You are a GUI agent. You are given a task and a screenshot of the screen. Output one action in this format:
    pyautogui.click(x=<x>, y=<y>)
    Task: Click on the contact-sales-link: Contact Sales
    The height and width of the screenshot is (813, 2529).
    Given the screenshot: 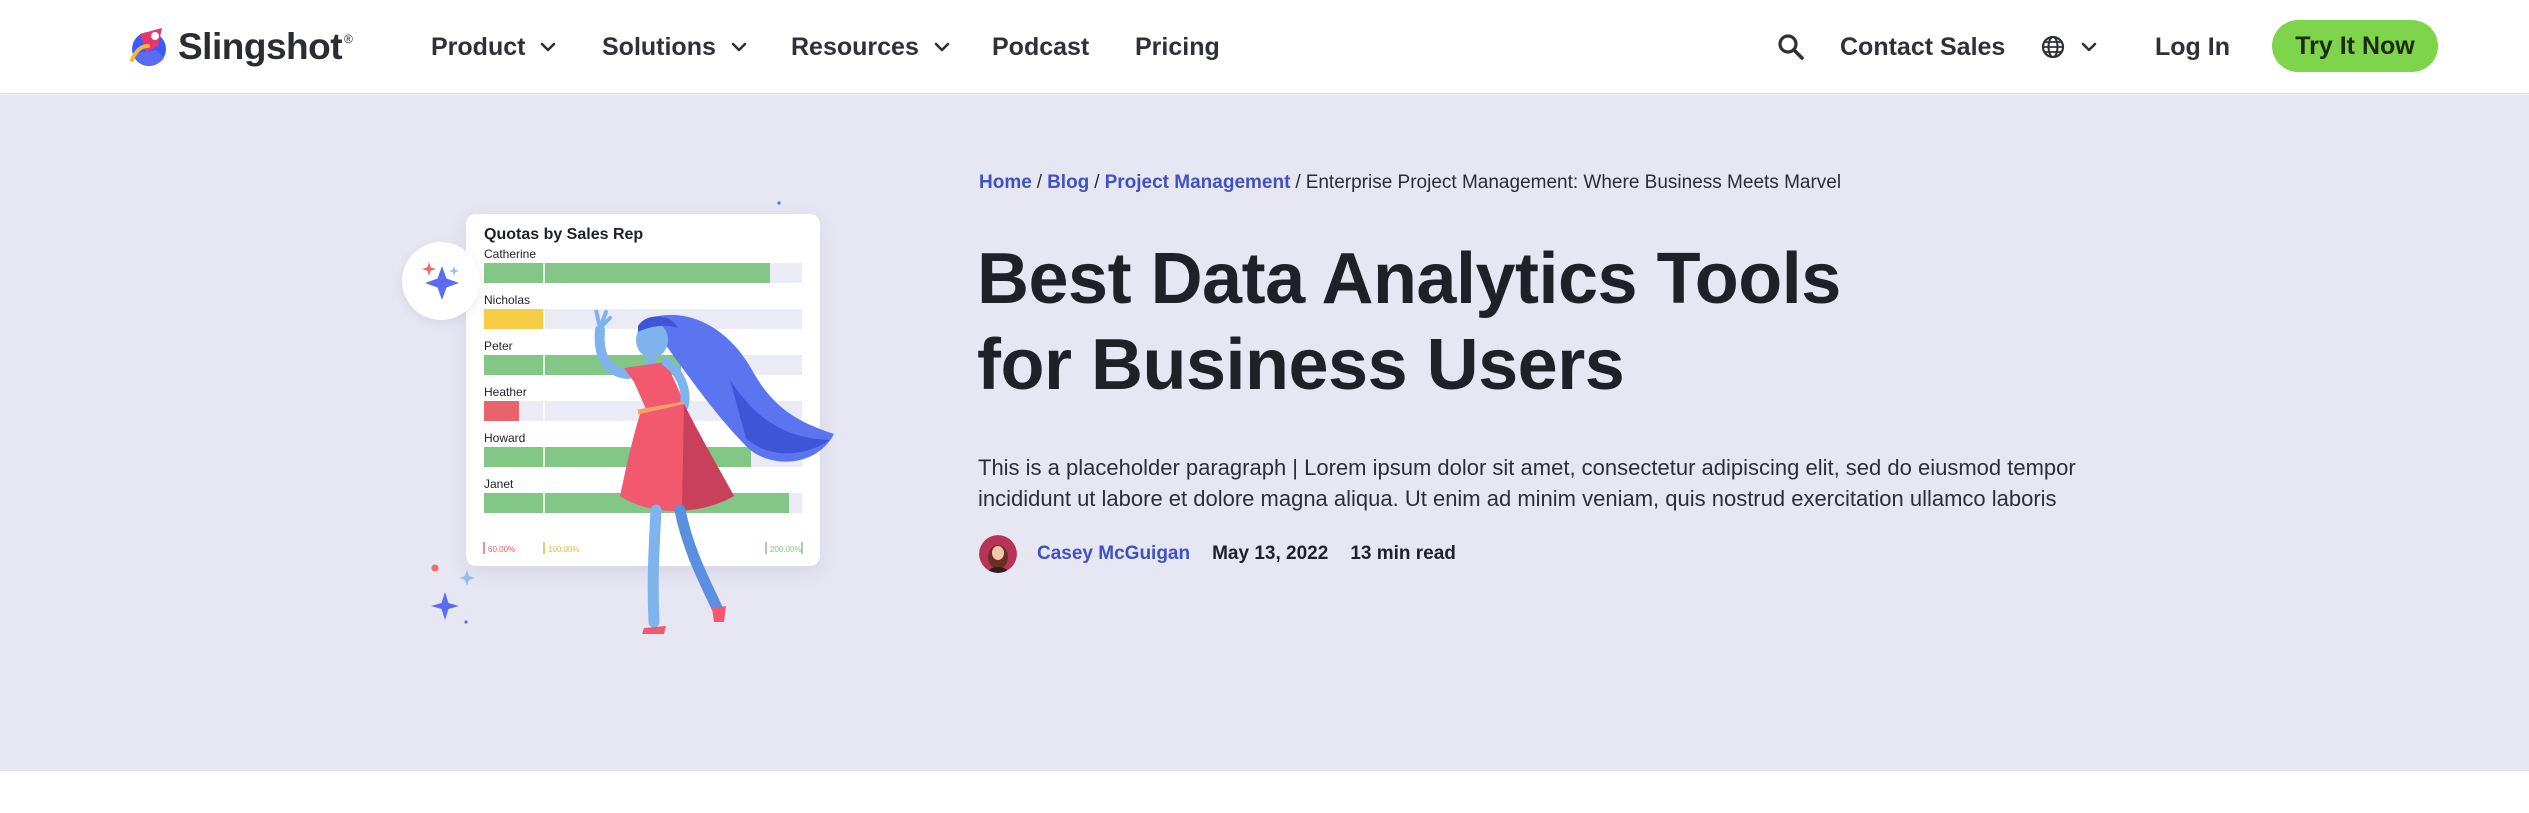 What is the action you would take?
    pyautogui.click(x=1922, y=47)
    